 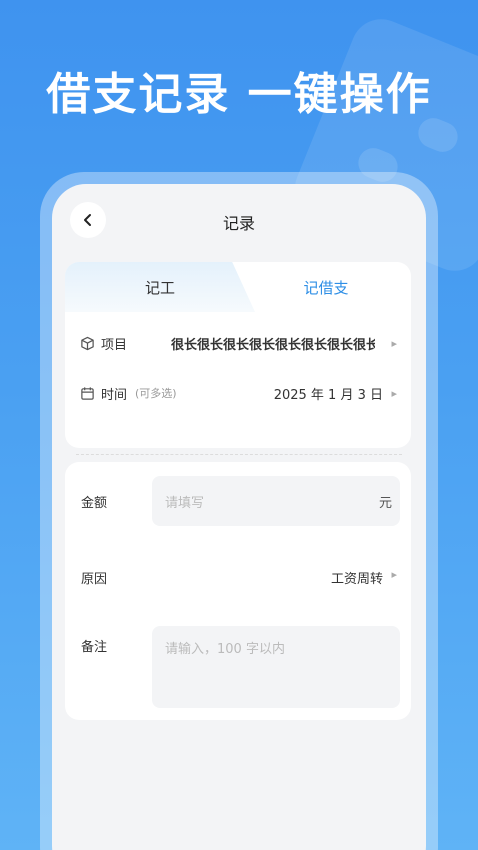 What do you see at coordinates (94, 503) in the screenshot?
I see `amount-label: 金额` at bounding box center [94, 503].